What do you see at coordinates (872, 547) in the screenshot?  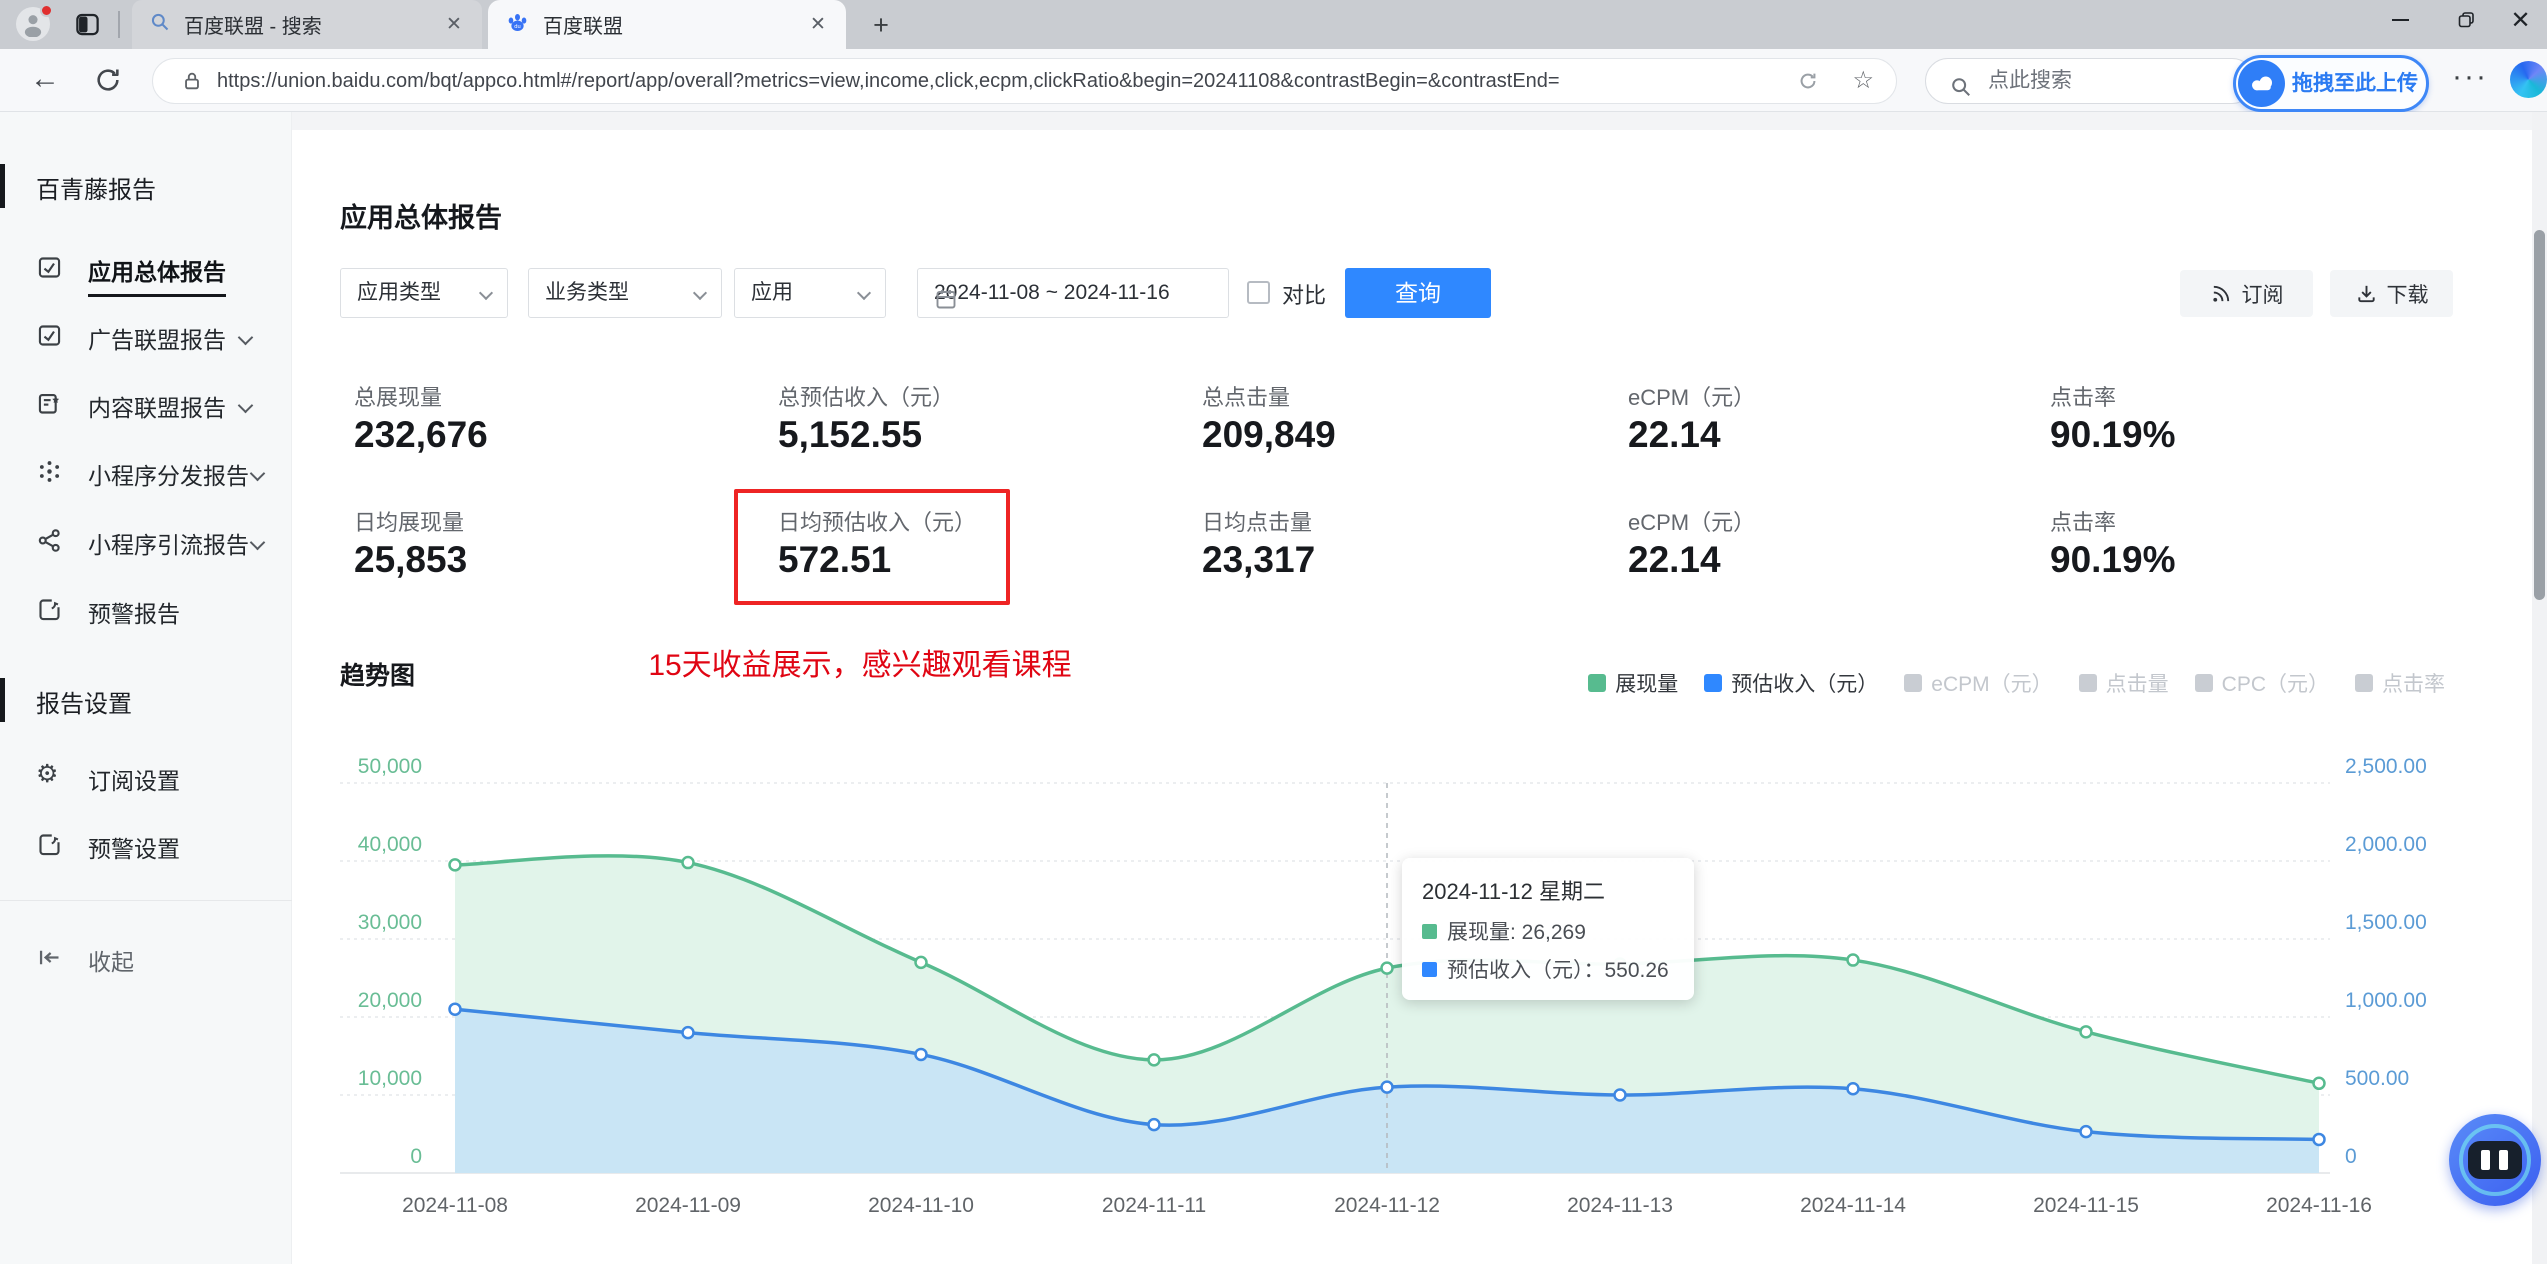 I see `highlight-red-box` at bounding box center [872, 547].